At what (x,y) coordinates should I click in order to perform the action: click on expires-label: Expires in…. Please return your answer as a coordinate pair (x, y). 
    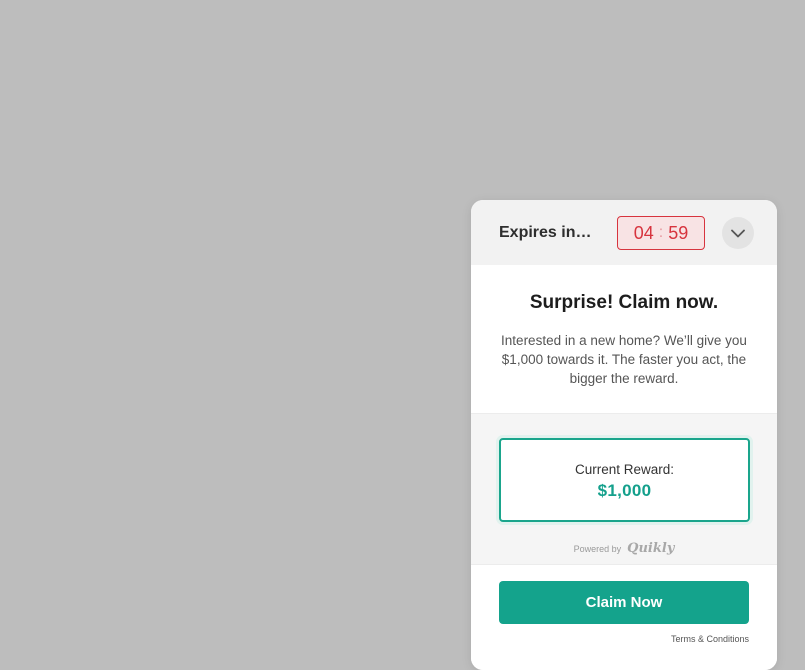
    Looking at the image, I should click on (545, 232).